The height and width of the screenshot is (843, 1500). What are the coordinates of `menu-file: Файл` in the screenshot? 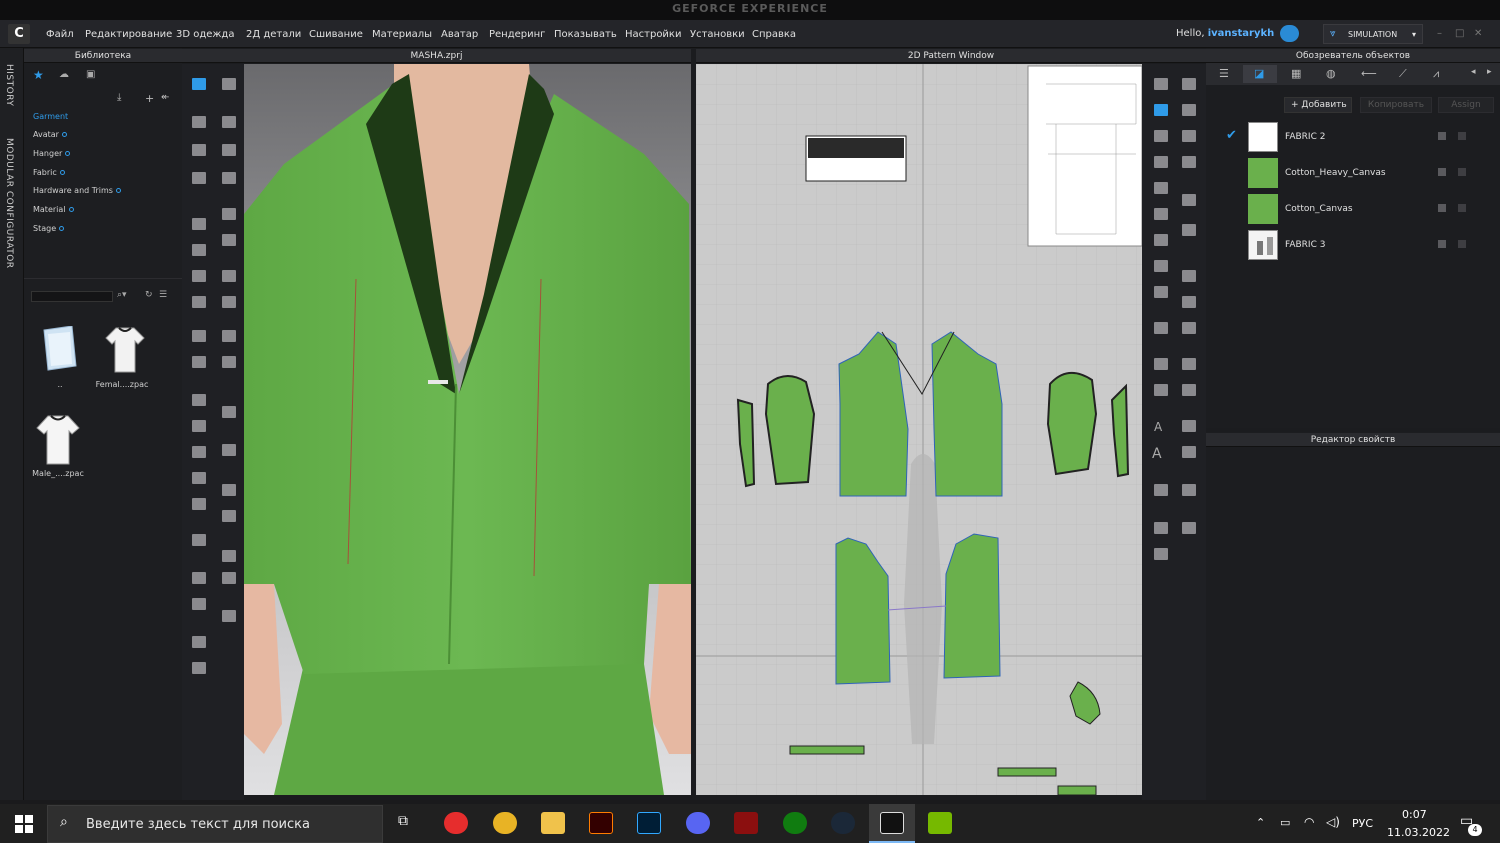 It's located at (60, 34).